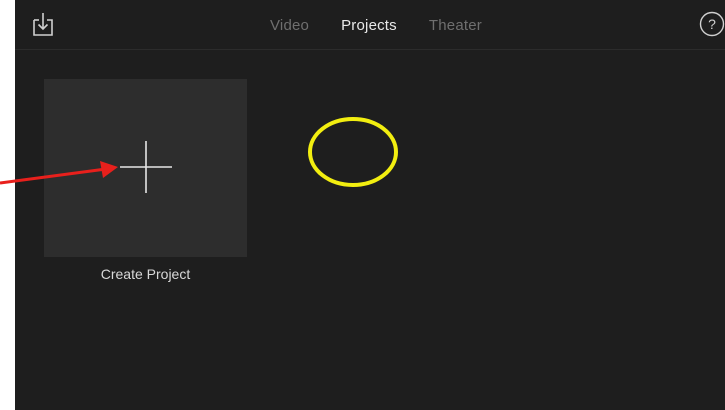  I want to click on help-button: ?, so click(712, 24).